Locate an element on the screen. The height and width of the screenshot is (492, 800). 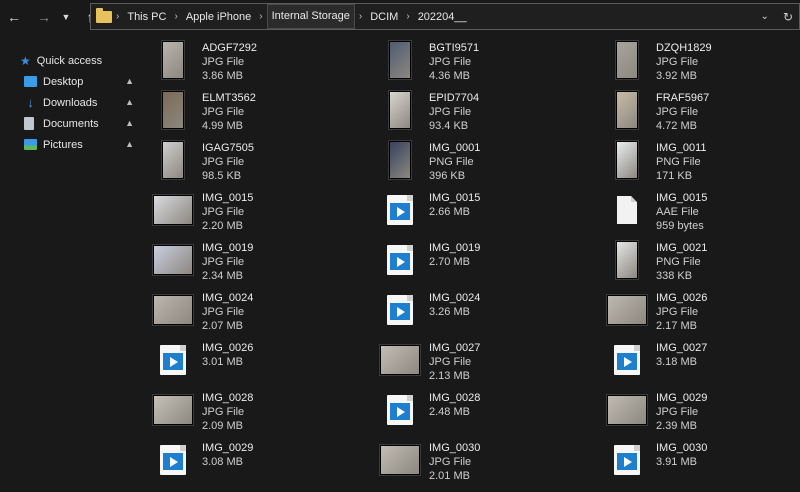
file-type: PNG File is located at coordinates (678, 262).